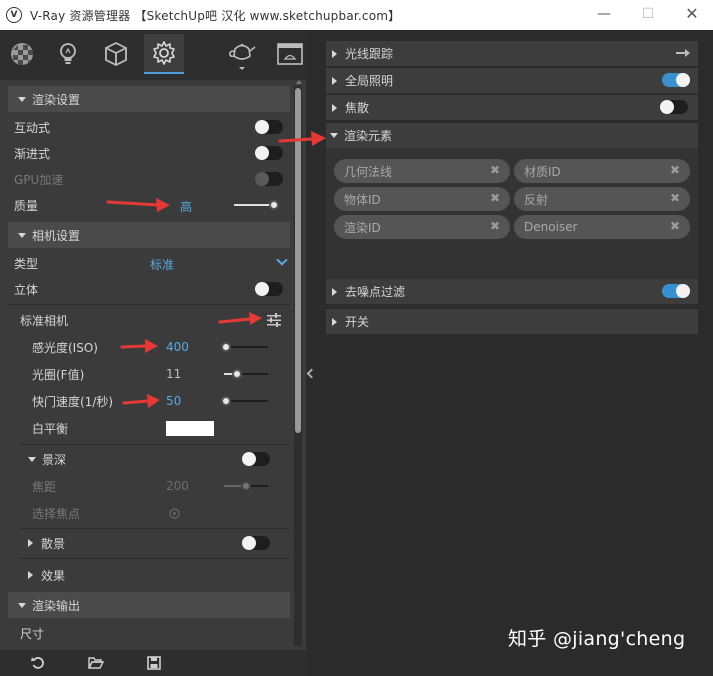 This screenshot has width=713, height=676. Describe the element at coordinates (269, 153) in the screenshot. I see `progressive-toggle` at that location.